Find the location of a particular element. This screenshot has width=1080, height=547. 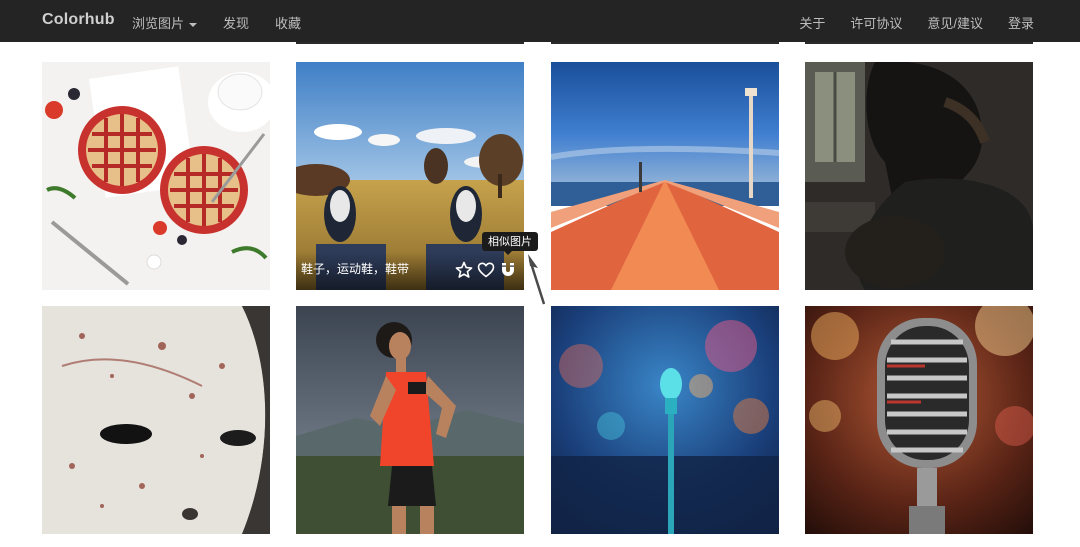

image-tags: 鞋子，运动鞋，鞋带 is located at coordinates (355, 268).